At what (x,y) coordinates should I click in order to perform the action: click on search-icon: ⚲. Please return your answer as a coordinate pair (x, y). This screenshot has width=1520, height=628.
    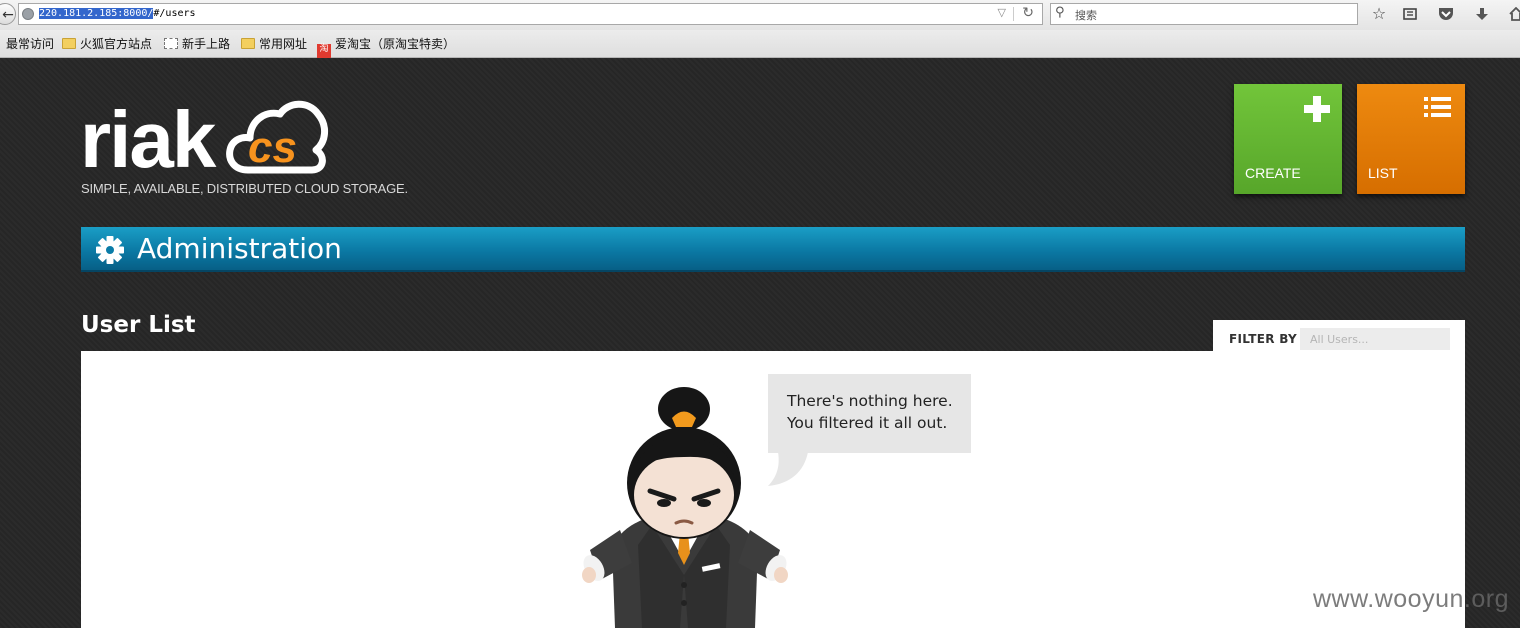
    Looking at the image, I should click on (1060, 12).